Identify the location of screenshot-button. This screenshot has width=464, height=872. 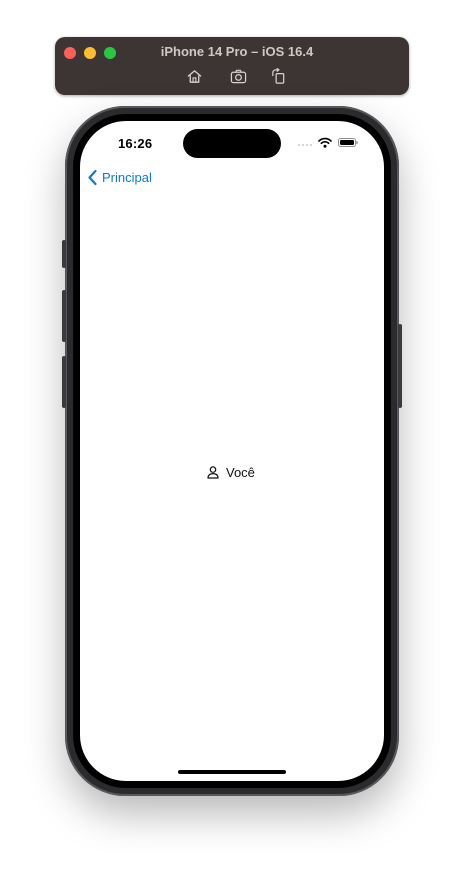
(238, 76).